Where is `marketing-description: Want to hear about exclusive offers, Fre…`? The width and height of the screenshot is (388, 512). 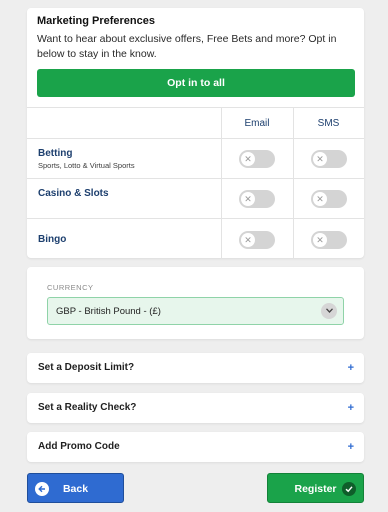 marketing-description: Want to hear about exclusive offers, Fre… is located at coordinates (187, 46).